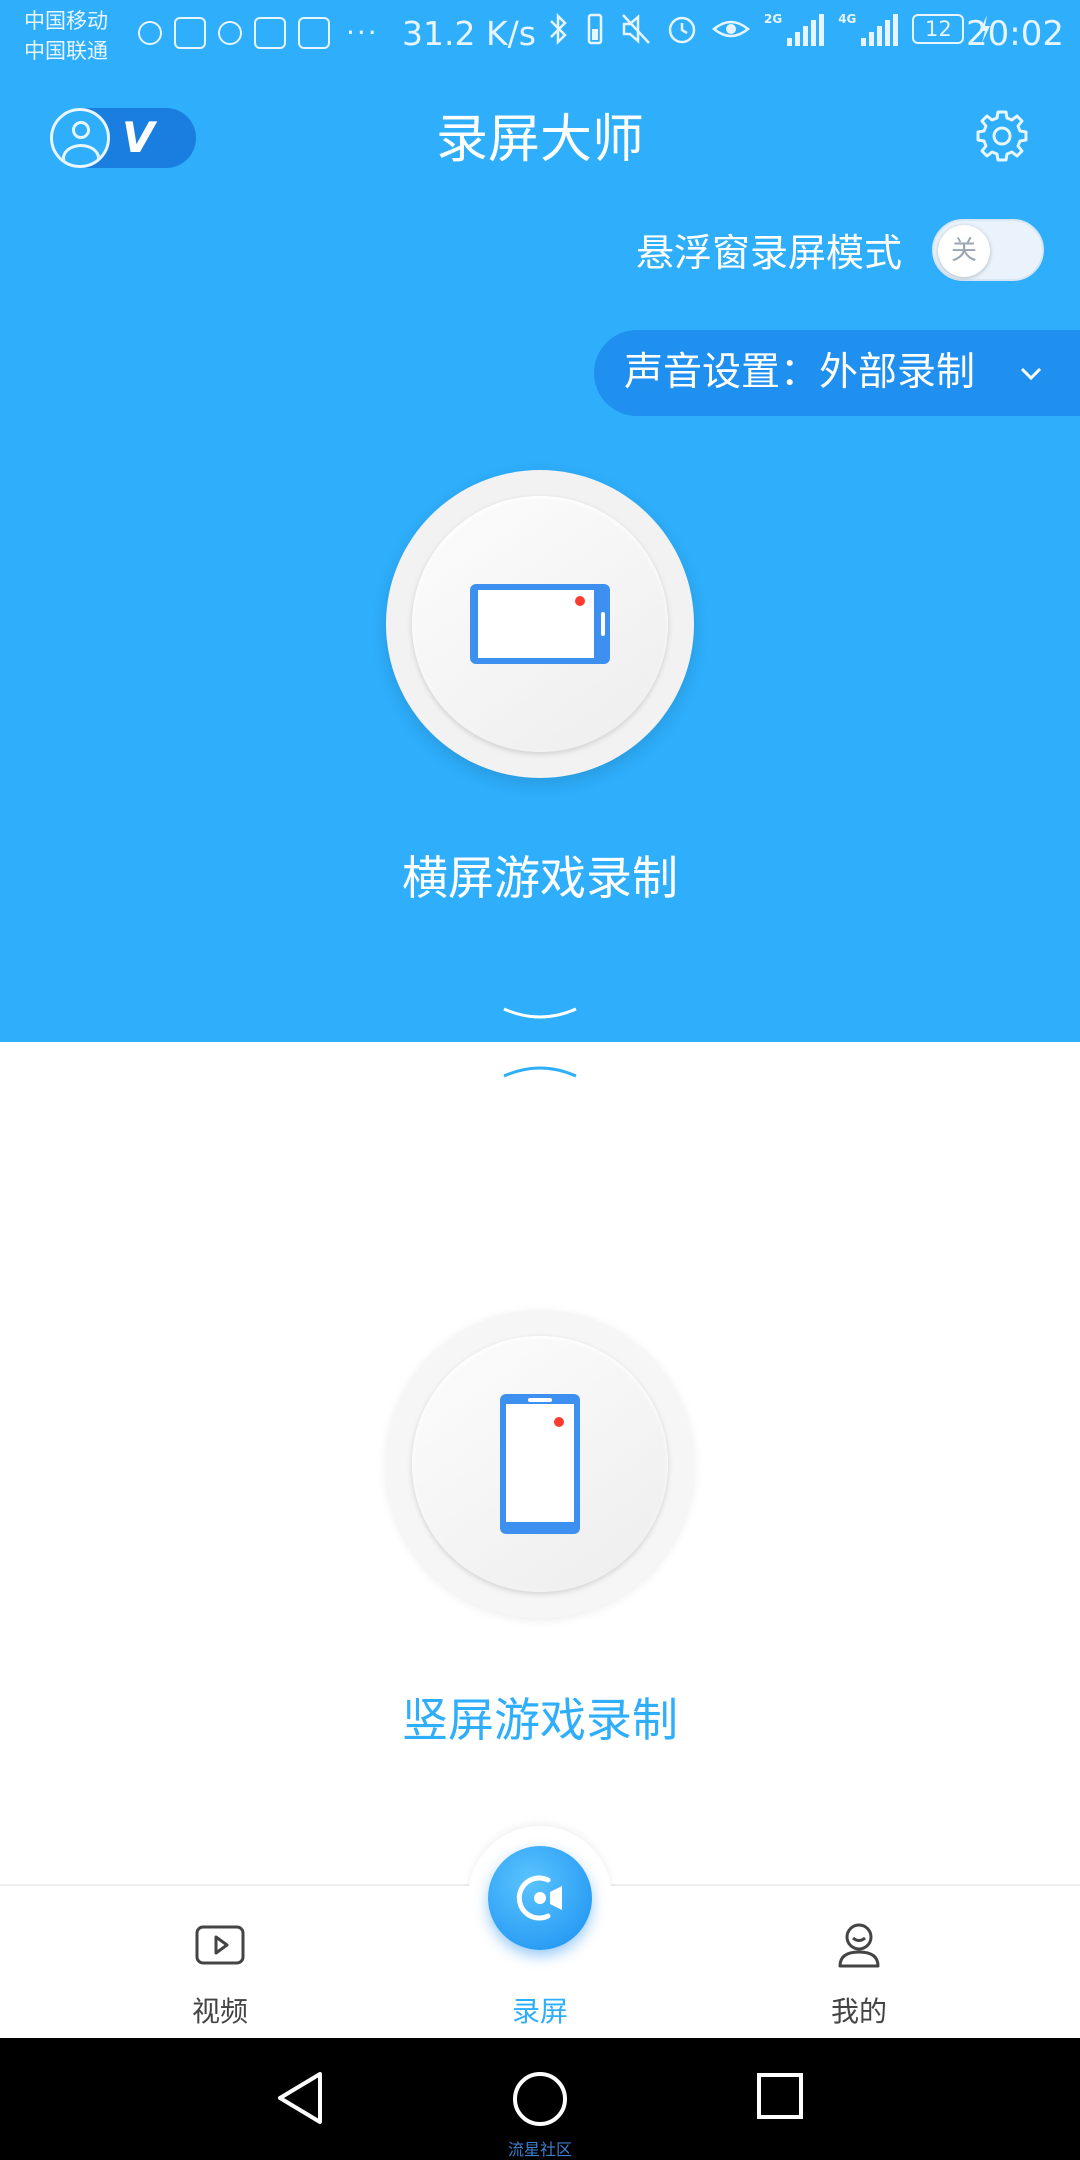 This screenshot has width=1080, height=2160. I want to click on toggle-knob: 关, so click(964, 251).